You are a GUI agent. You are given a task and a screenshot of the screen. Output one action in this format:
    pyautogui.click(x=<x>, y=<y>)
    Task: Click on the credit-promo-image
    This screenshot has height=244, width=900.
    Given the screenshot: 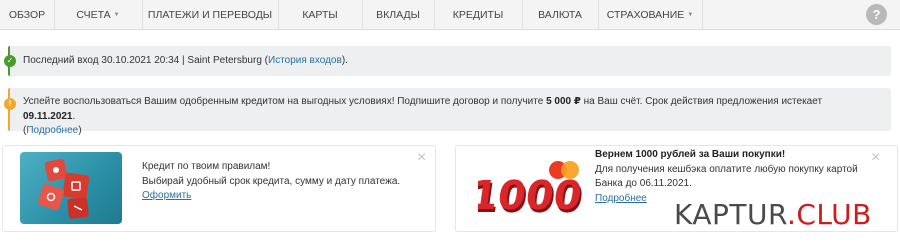 What is the action you would take?
    pyautogui.click(x=71, y=188)
    